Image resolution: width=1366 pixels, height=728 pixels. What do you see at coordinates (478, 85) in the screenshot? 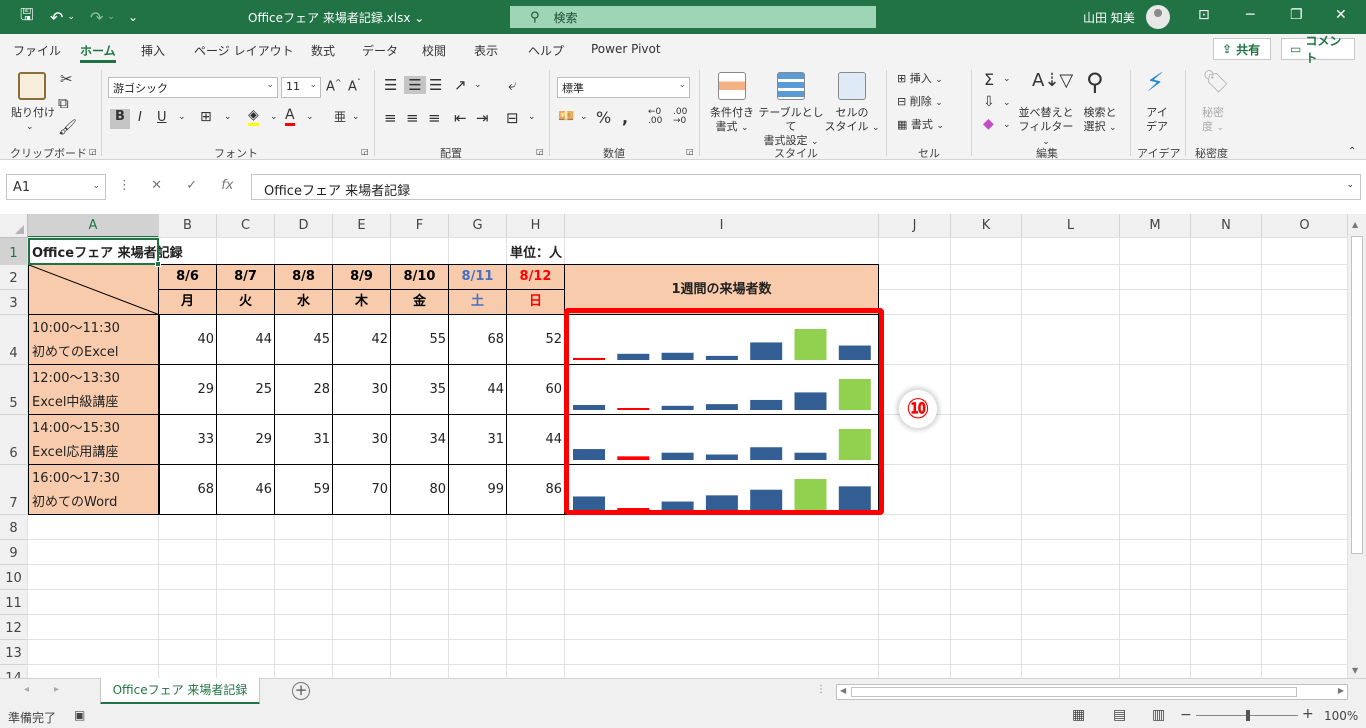
I see `orientation-dropdown-icon: ⌄` at bounding box center [478, 85].